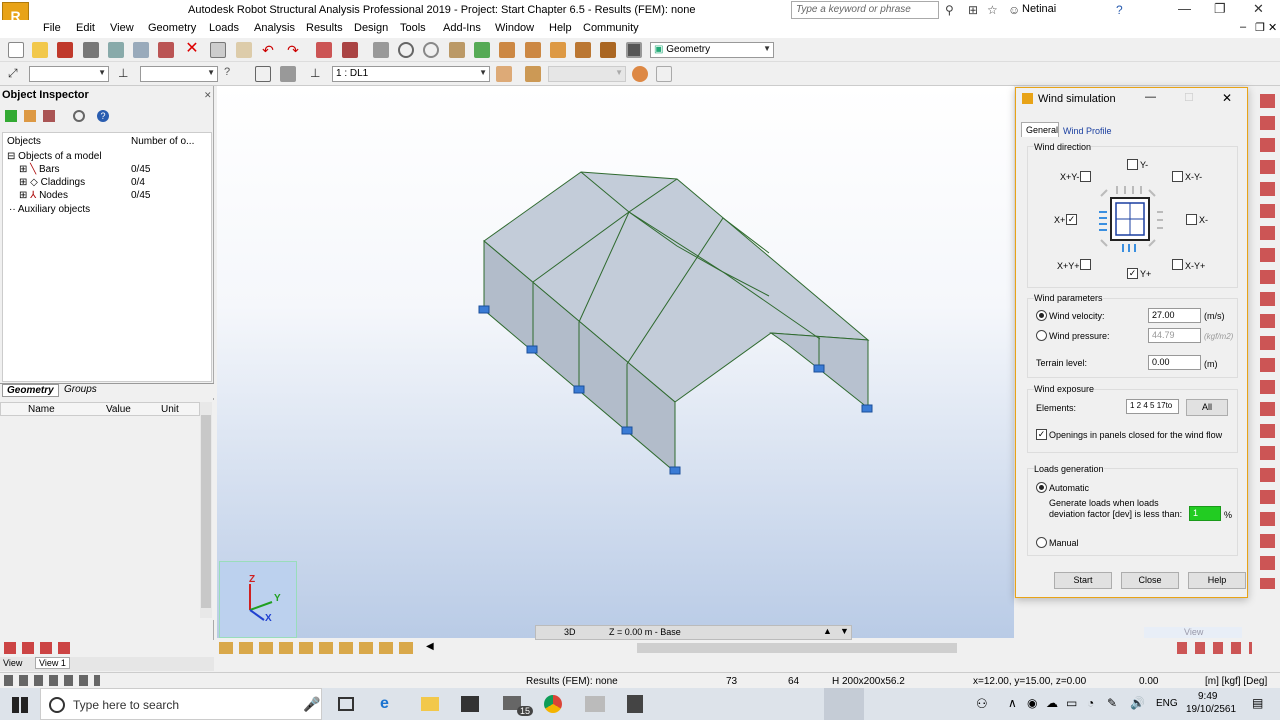 Image resolution: width=1280 pixels, height=720 pixels. Describe the element at coordinates (1260, 27) in the screenshot. I see `mdi-restore-icon: ❐` at that location.